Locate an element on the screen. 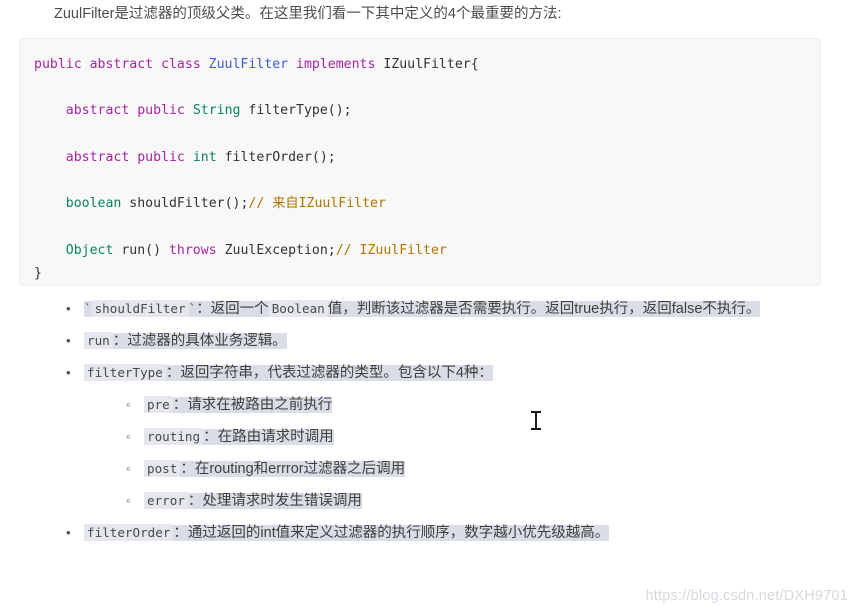 The width and height of the screenshot is (854, 609). list-item-routing-text: ：在路由请求时调用 is located at coordinates (268, 437).